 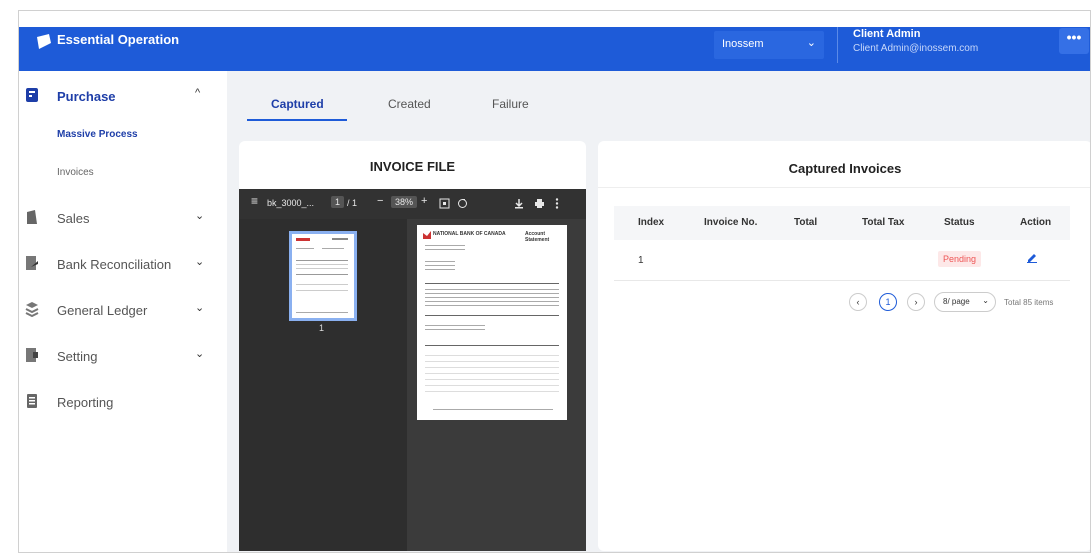 What do you see at coordinates (32, 355) in the screenshot?
I see `setting-icon` at bounding box center [32, 355].